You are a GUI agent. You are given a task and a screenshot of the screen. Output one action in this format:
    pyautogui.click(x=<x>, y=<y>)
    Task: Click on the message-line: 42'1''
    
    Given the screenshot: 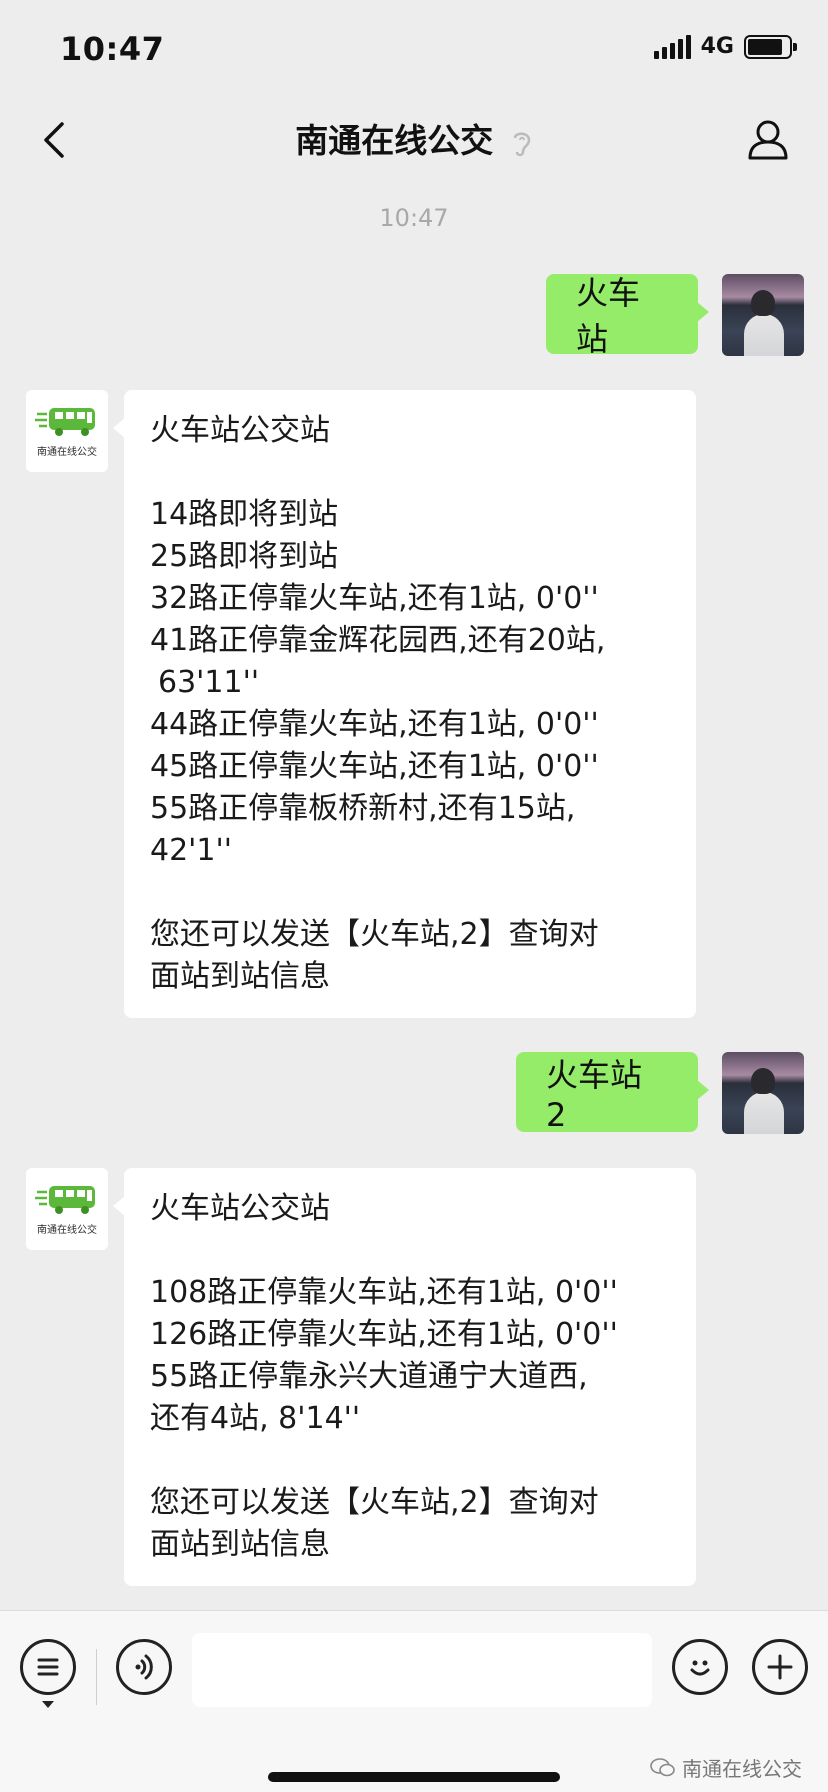 What is the action you would take?
    pyautogui.click(x=191, y=850)
    